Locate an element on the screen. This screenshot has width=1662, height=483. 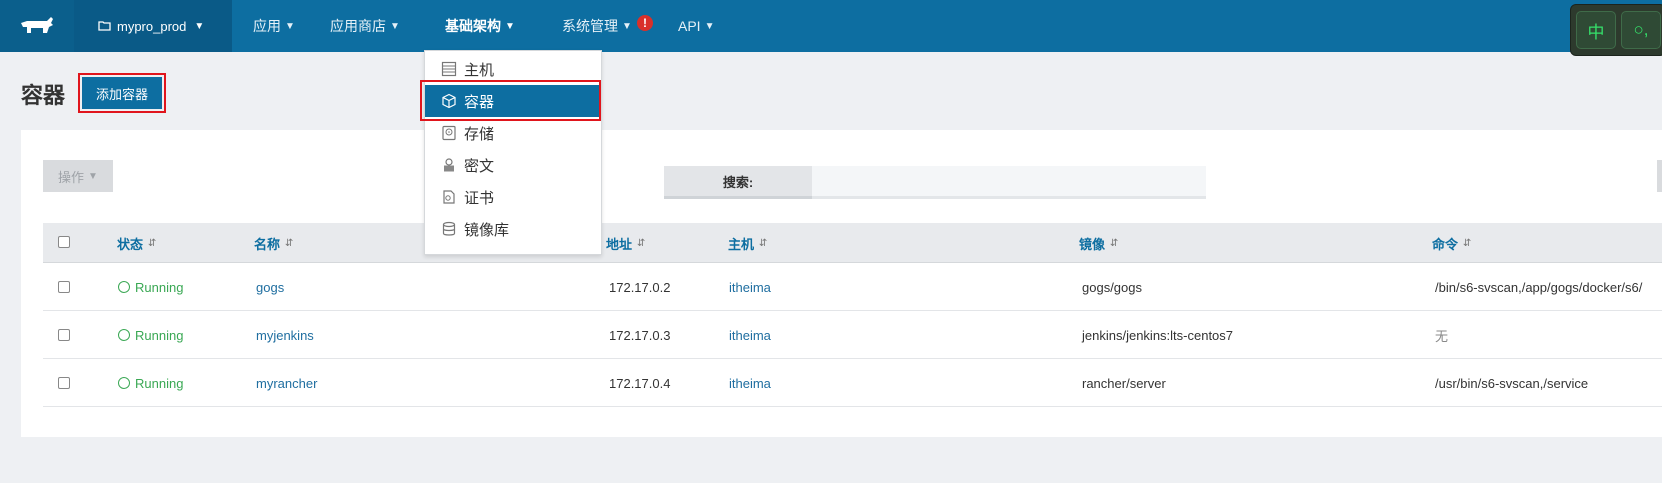
nav-catalog: 应用商店 ▼ is located at coordinates (365, 26).